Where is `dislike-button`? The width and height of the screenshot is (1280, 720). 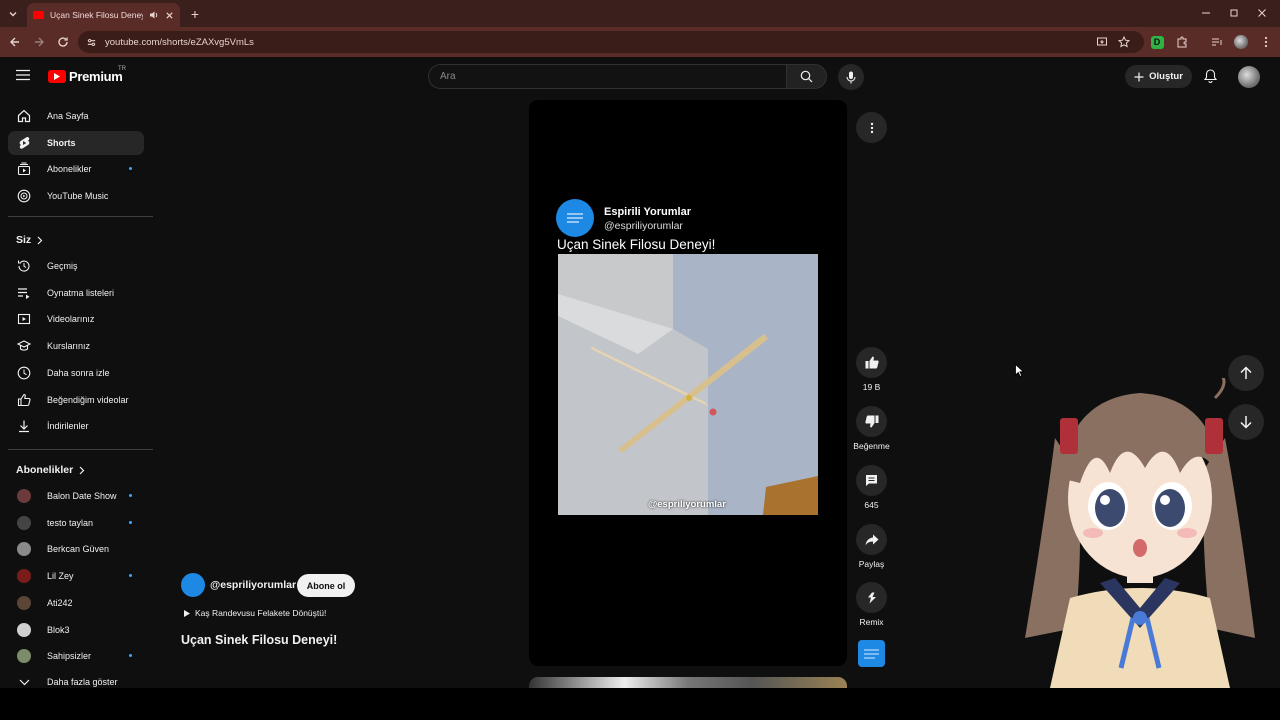
dislike-button is located at coordinates (871, 421).